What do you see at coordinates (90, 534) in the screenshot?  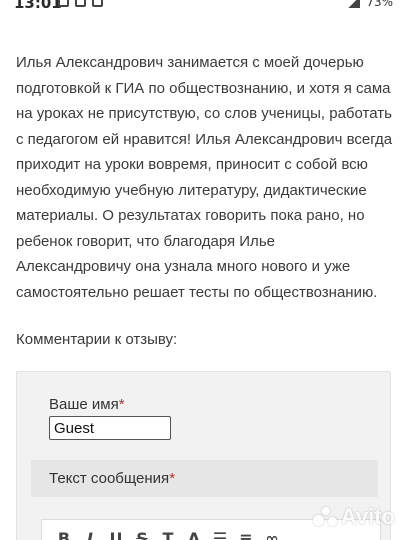 I see `italic-button: I` at bounding box center [90, 534].